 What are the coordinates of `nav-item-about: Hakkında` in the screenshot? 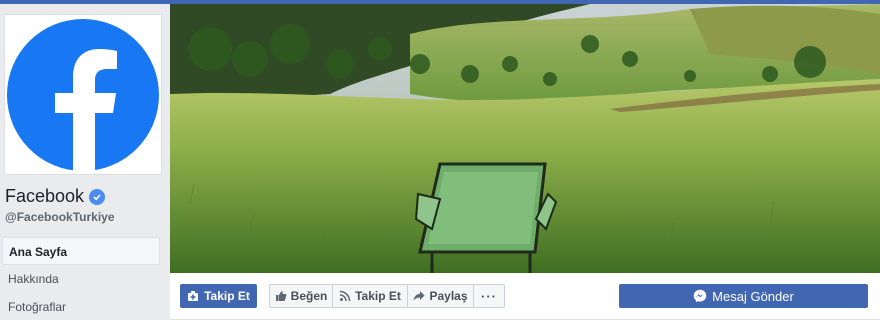 It's located at (81, 279).